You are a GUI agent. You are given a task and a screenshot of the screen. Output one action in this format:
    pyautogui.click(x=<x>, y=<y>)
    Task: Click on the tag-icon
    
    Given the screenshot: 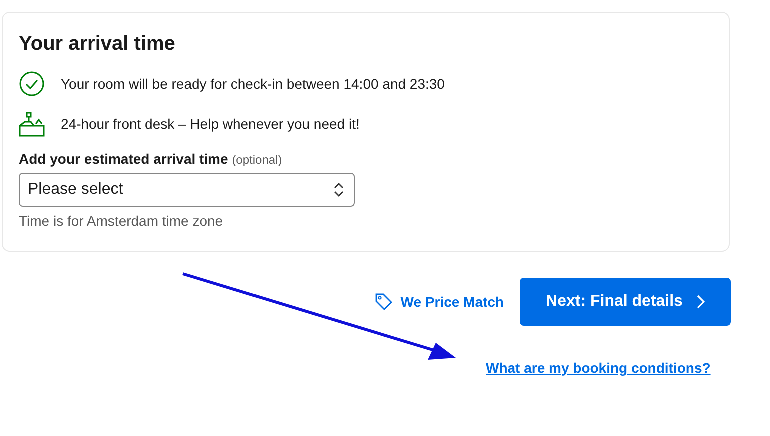 What is the action you would take?
    pyautogui.click(x=383, y=302)
    